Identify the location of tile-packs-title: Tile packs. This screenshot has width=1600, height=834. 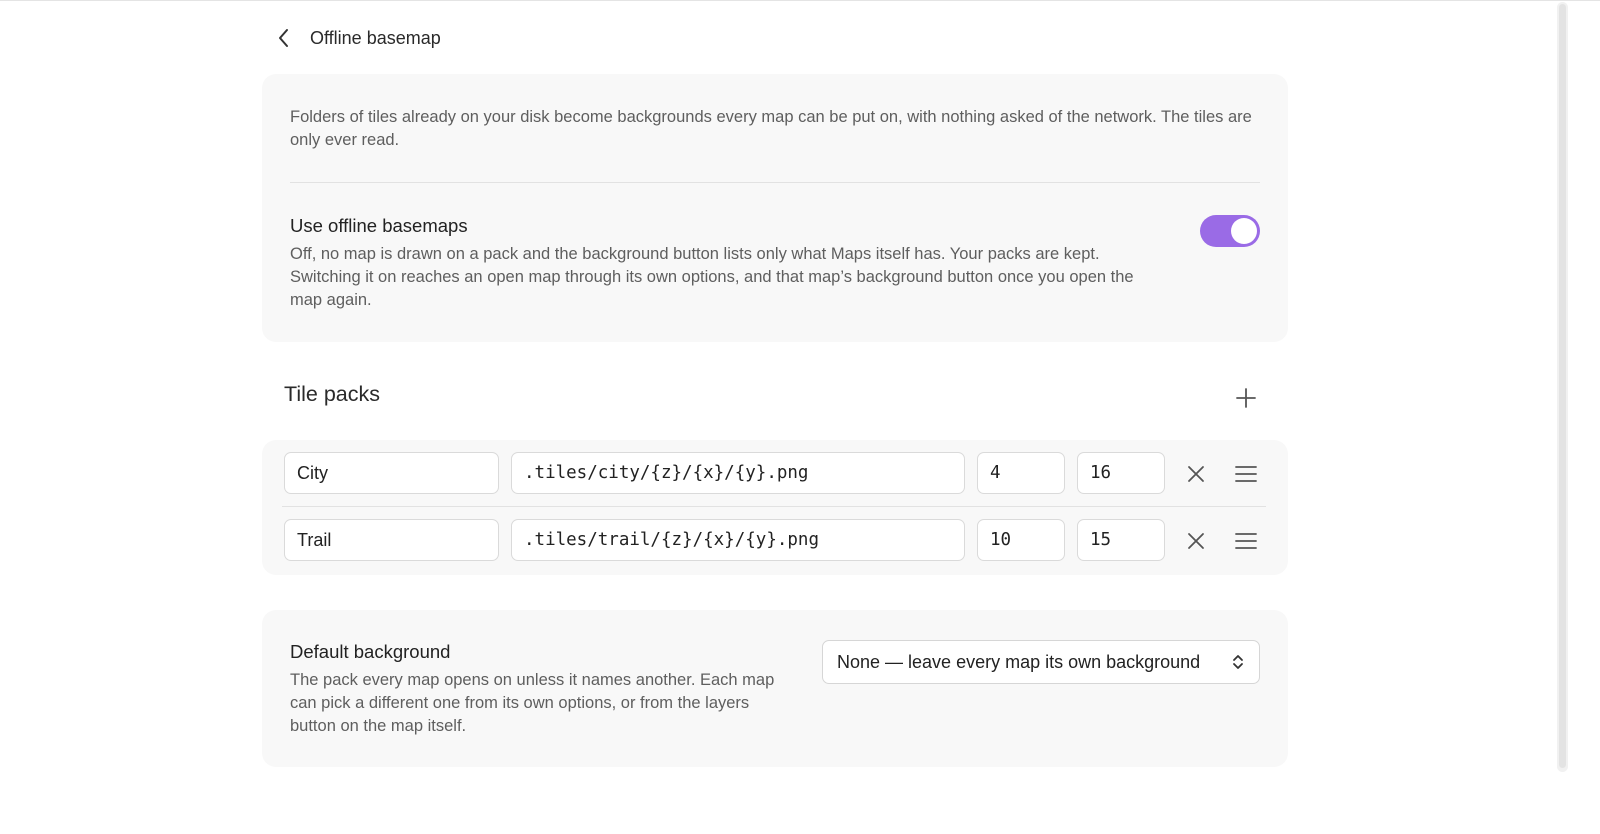
(332, 394).